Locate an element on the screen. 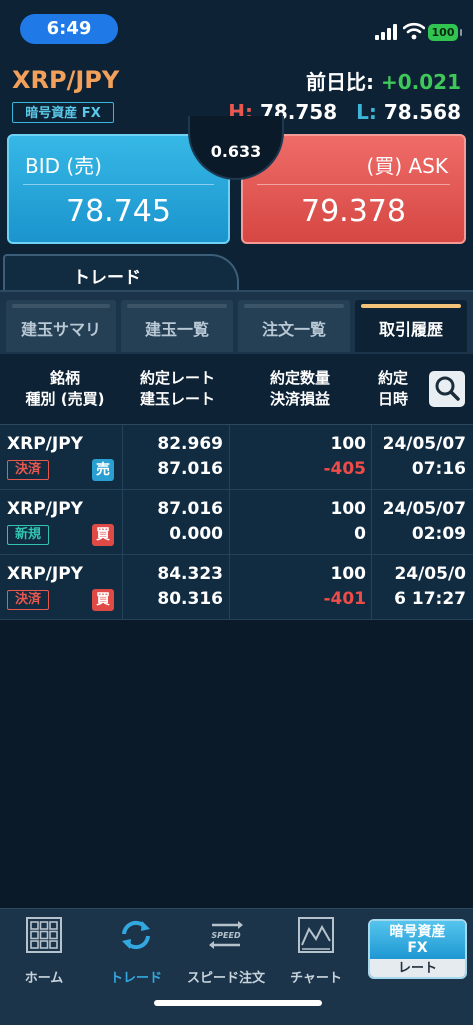  wifi-icon is located at coordinates (414, 31).